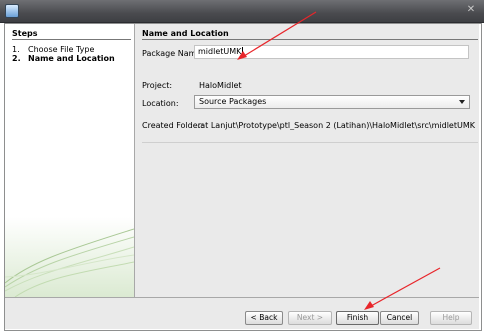  I want to click on step-label: Choose File Type, so click(61, 49).